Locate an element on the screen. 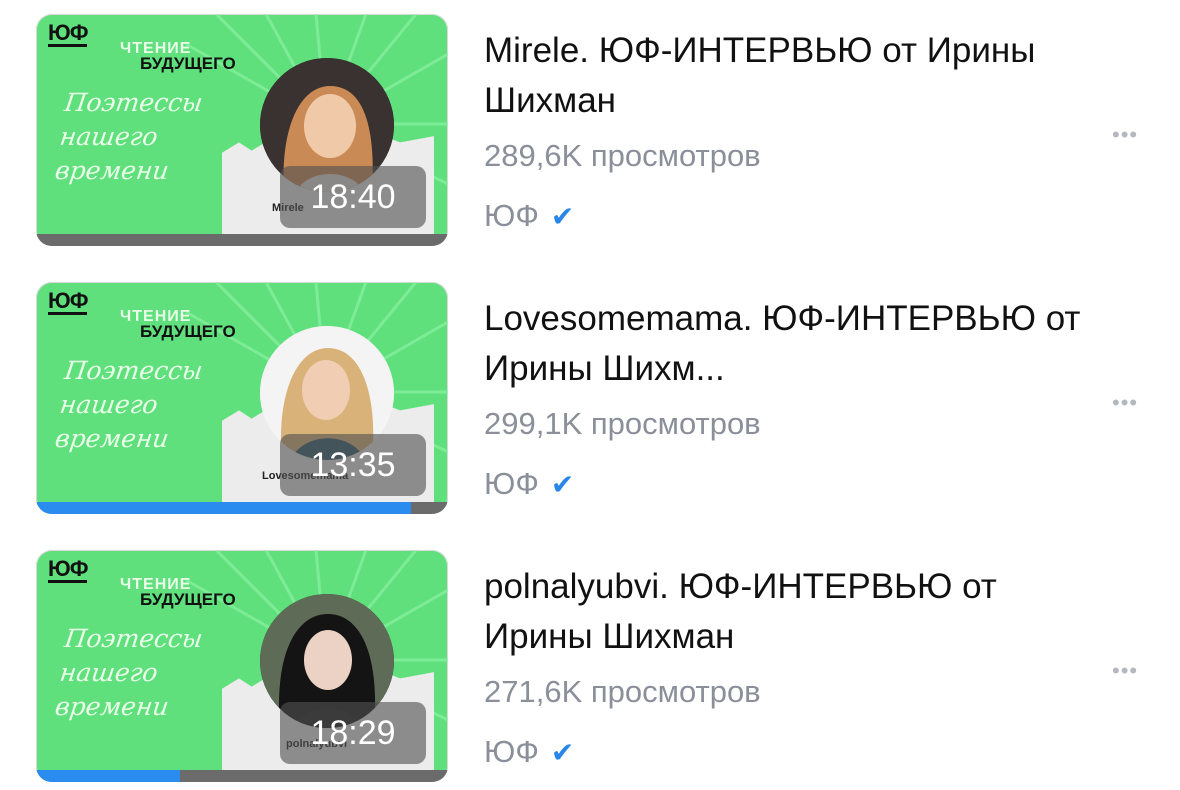 The image size is (1180, 790). duration-badge: 18:29 is located at coordinates (353, 733).